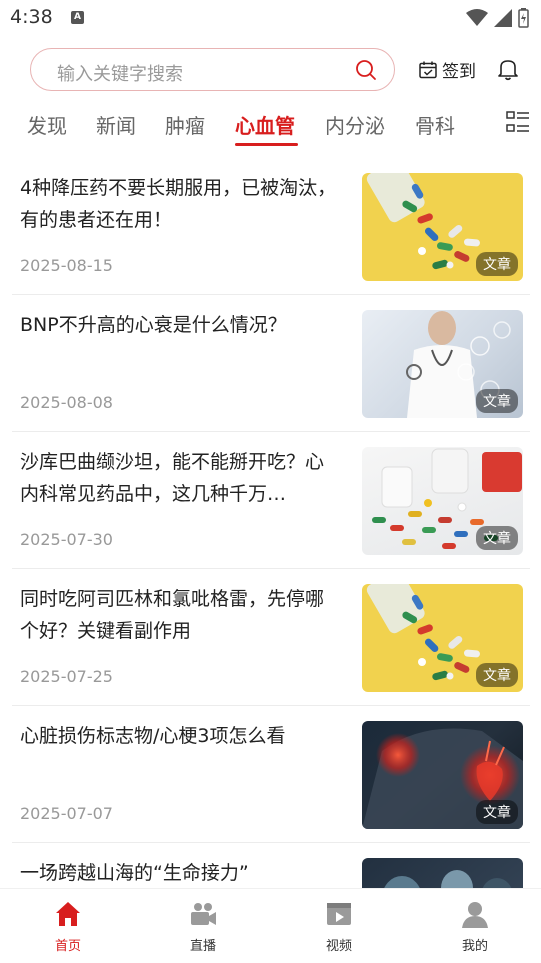 The image size is (541, 963). I want to click on wifi-icon, so click(477, 17).